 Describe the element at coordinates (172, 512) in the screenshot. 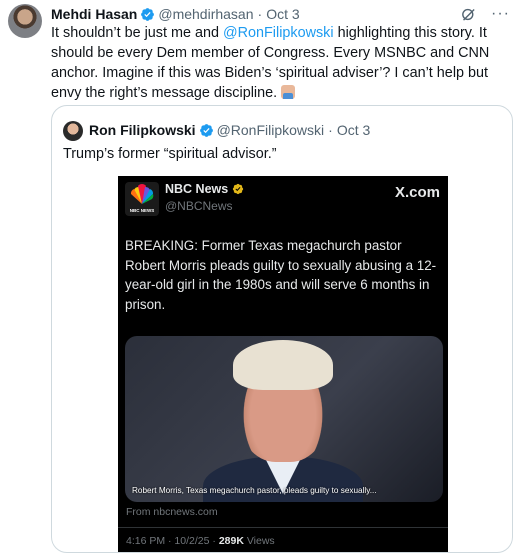

I see `card-source: From nbcnews.com` at that location.